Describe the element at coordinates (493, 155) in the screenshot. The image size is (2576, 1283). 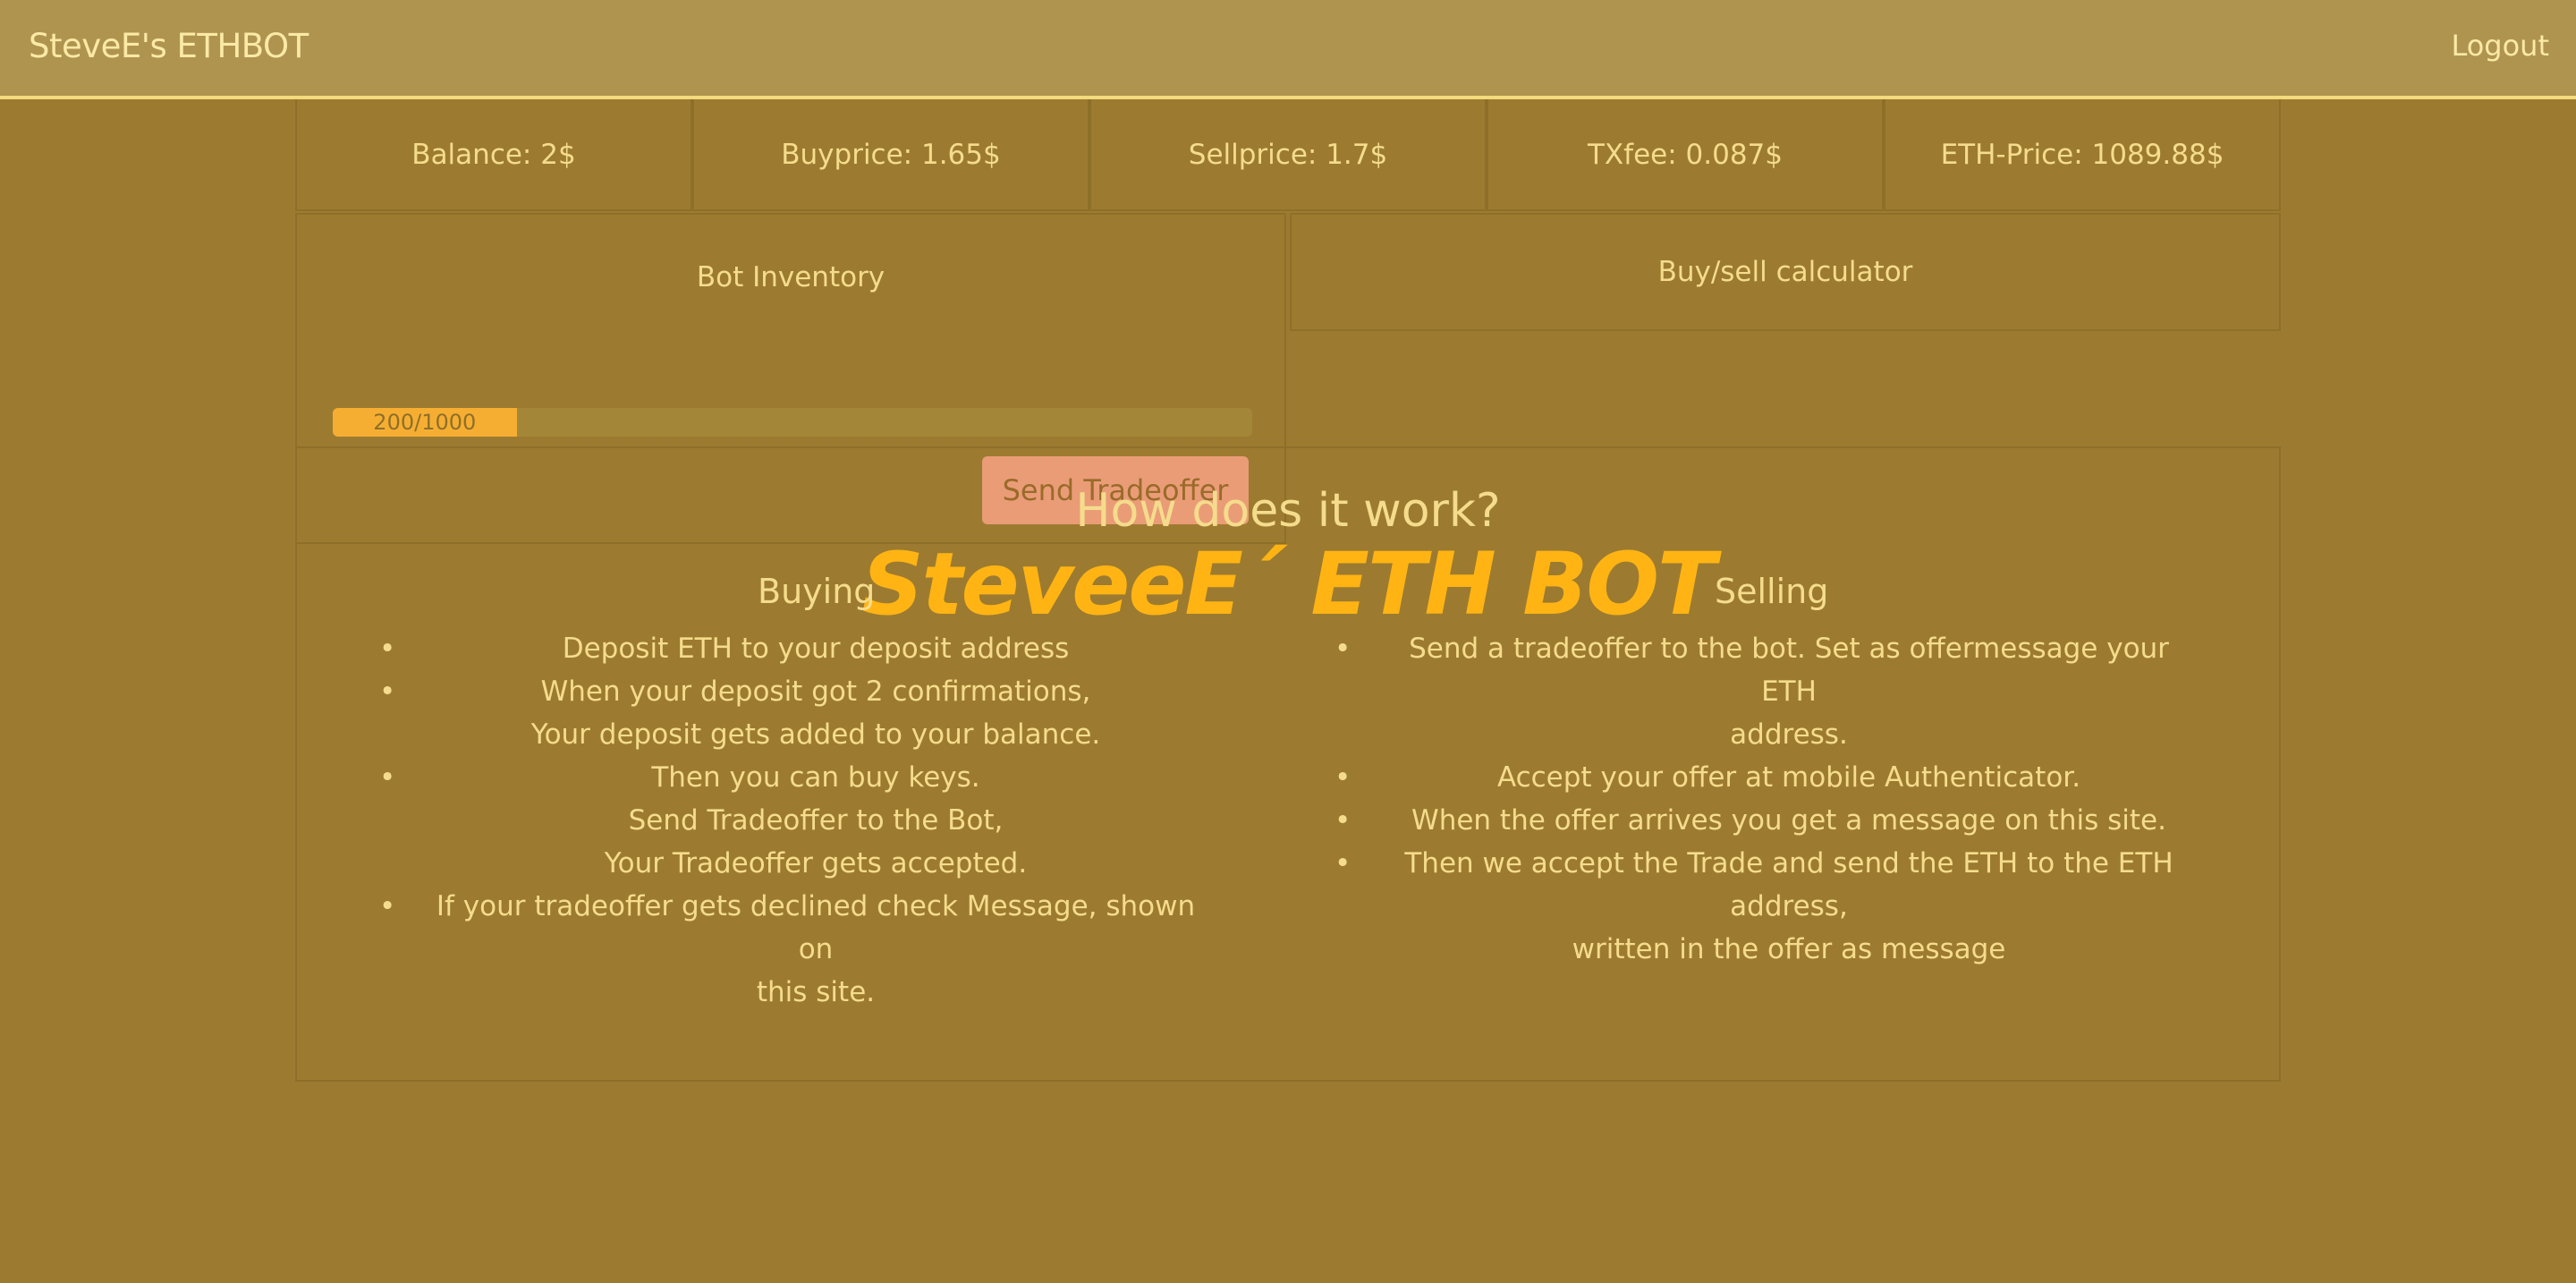
I see `stat-balance: Balance: 2$` at that location.